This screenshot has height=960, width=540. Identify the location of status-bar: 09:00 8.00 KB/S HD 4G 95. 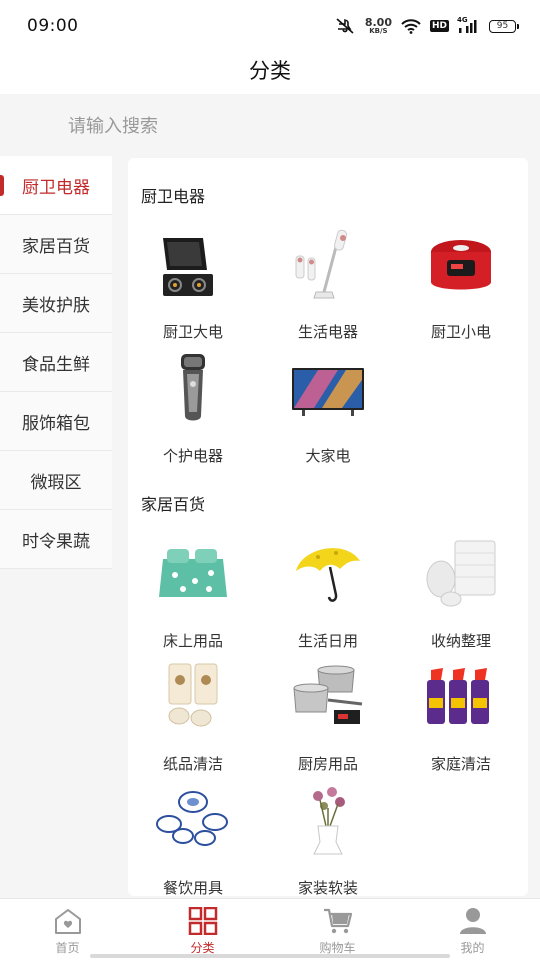
(270, 26).